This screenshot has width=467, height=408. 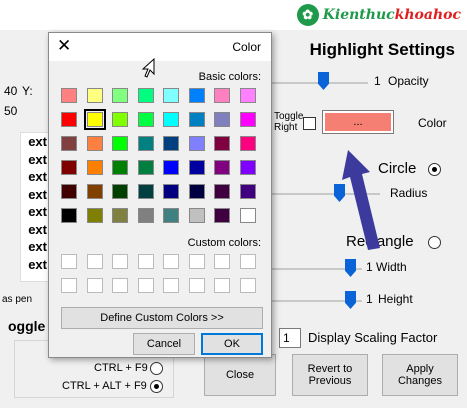 I want to click on height-label: Height, so click(x=395, y=299).